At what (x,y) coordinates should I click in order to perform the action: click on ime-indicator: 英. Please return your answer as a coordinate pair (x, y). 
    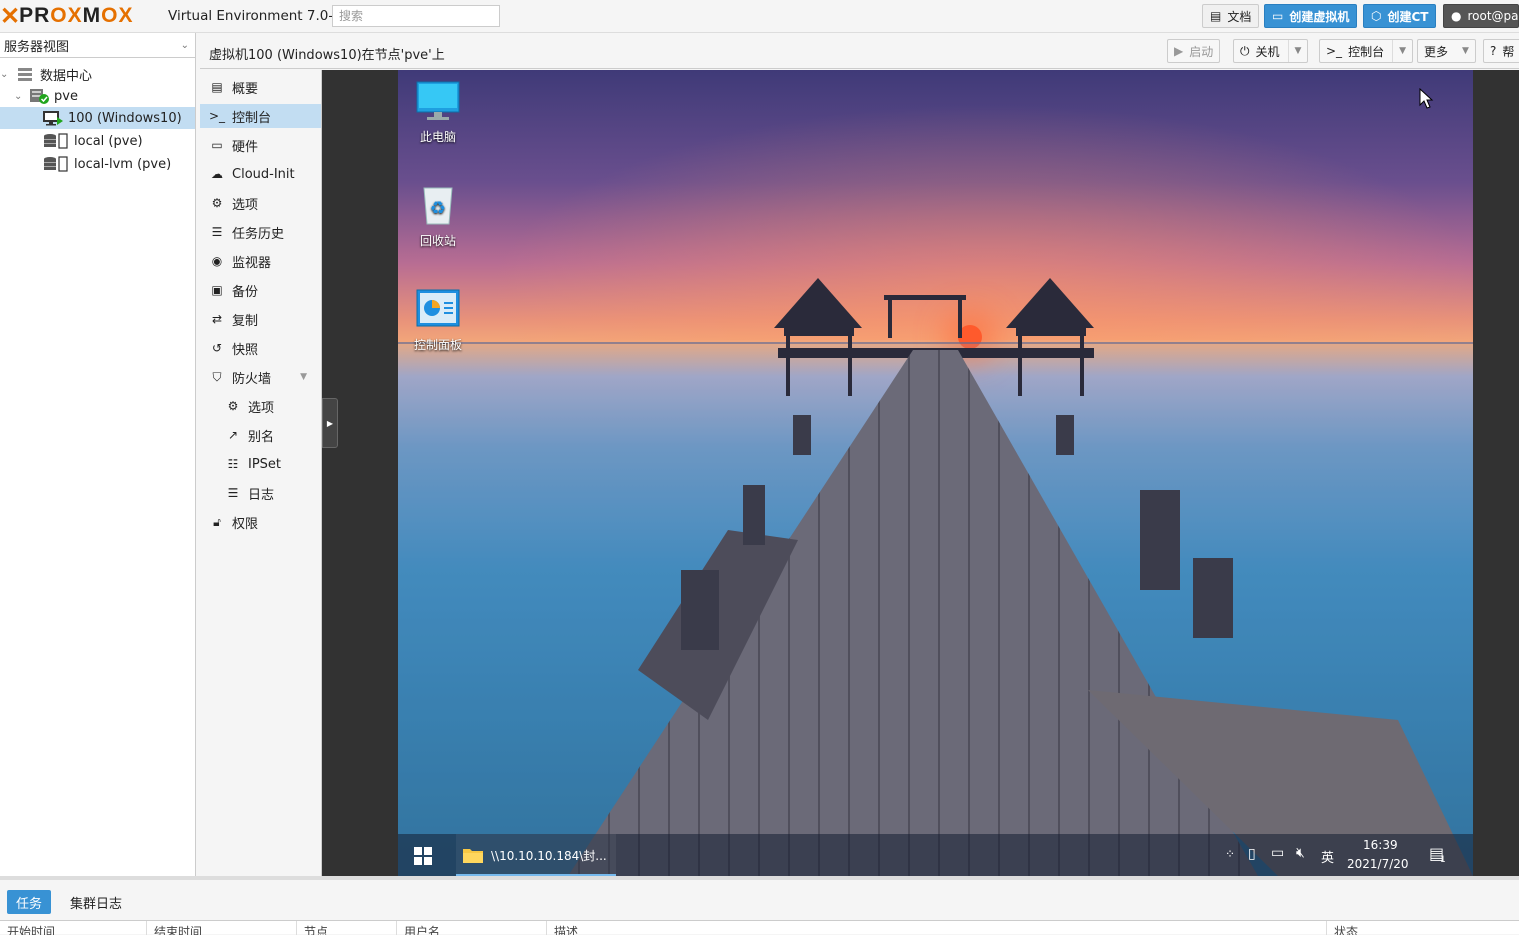
    Looking at the image, I should click on (1327, 856).